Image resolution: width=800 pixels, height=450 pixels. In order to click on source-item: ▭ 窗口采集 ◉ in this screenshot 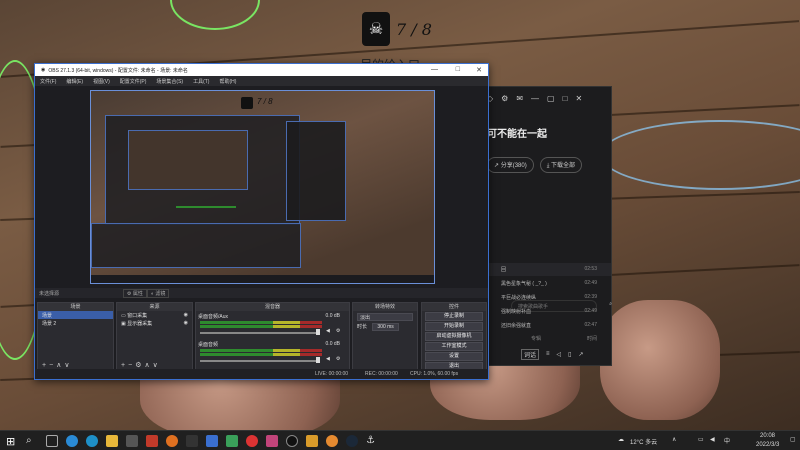, I will do `click(154, 315)`.